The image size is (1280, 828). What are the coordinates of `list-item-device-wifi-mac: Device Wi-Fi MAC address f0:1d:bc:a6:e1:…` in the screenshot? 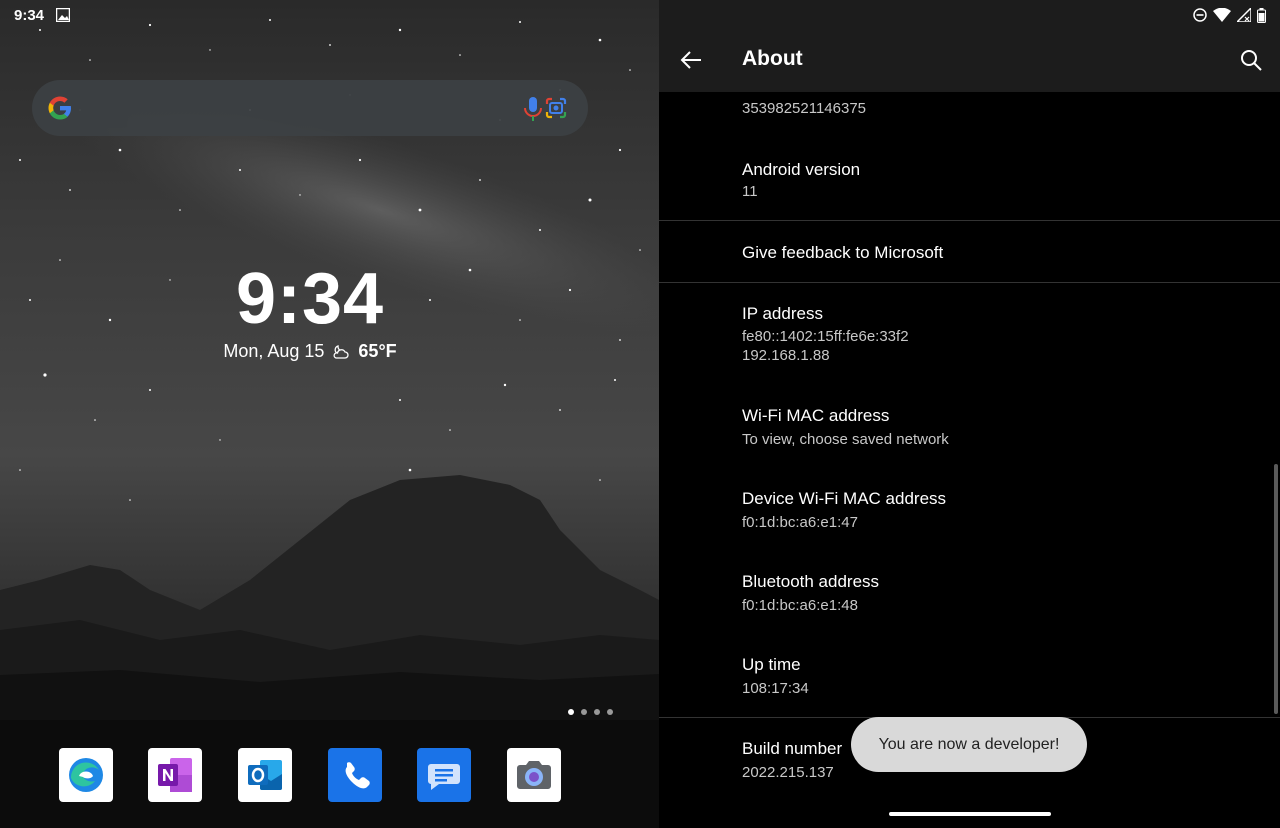 It's located at (969, 509).